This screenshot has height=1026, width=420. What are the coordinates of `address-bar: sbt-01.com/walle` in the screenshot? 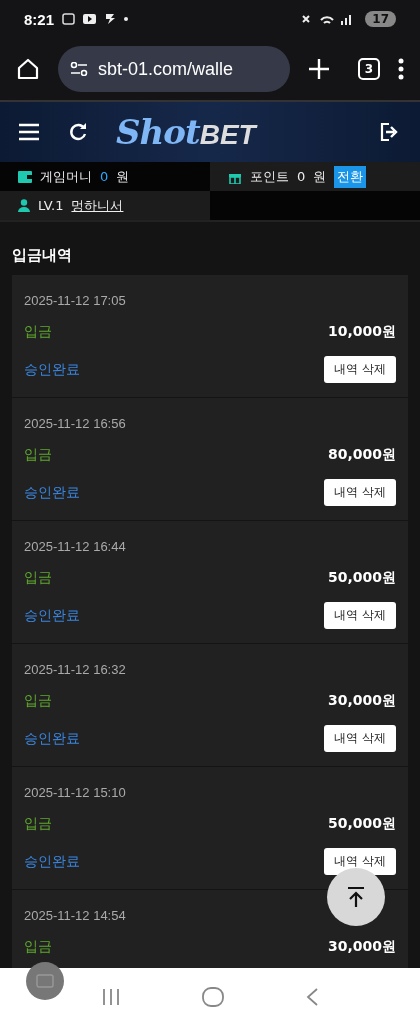 It's located at (174, 69).